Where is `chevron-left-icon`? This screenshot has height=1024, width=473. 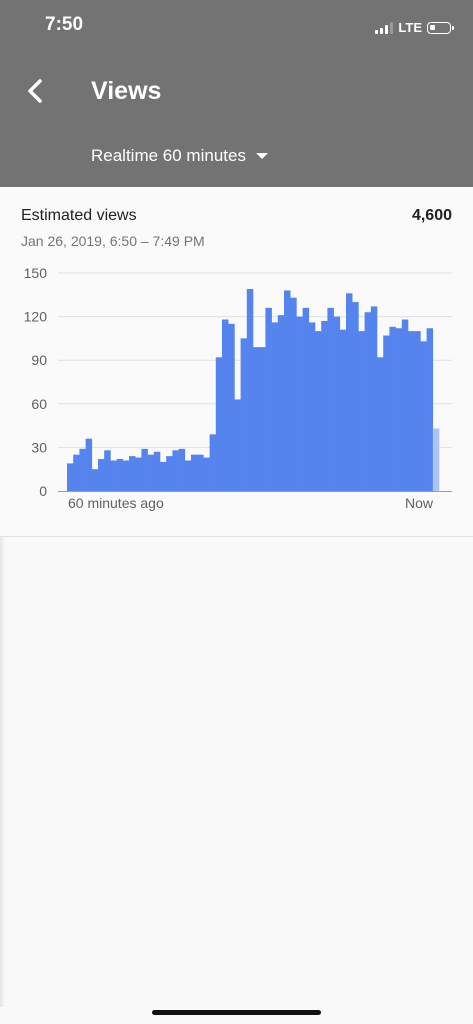 chevron-left-icon is located at coordinates (37, 91).